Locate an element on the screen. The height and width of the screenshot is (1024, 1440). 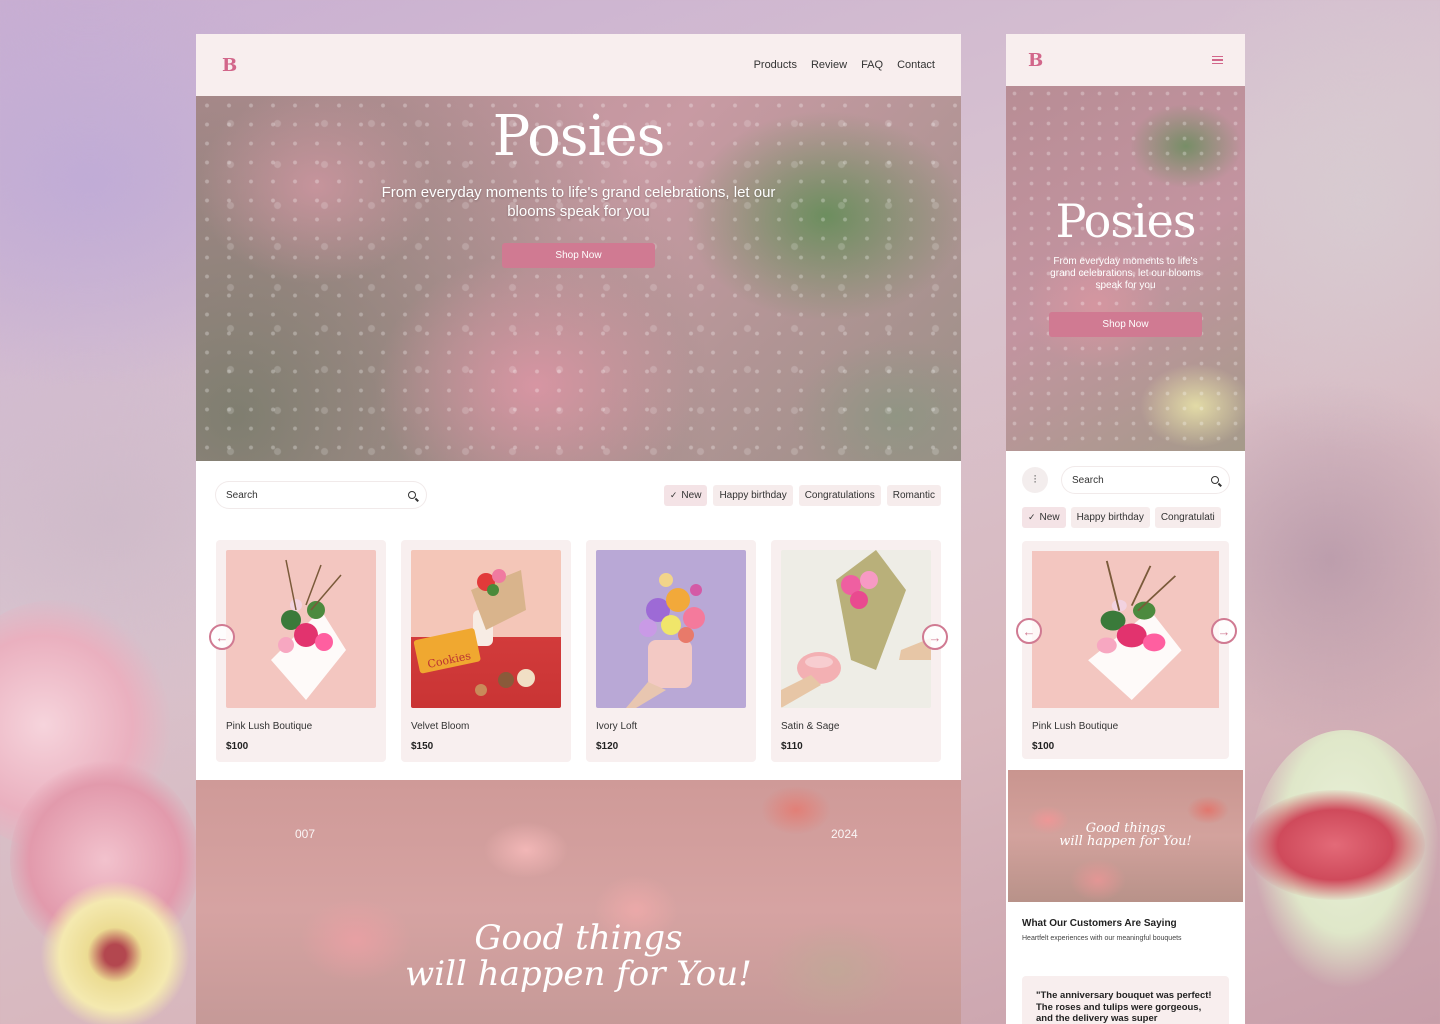
mobile-product-card: ← → Pink Lush Boutique $100 is located at coordinates (1126, 650).